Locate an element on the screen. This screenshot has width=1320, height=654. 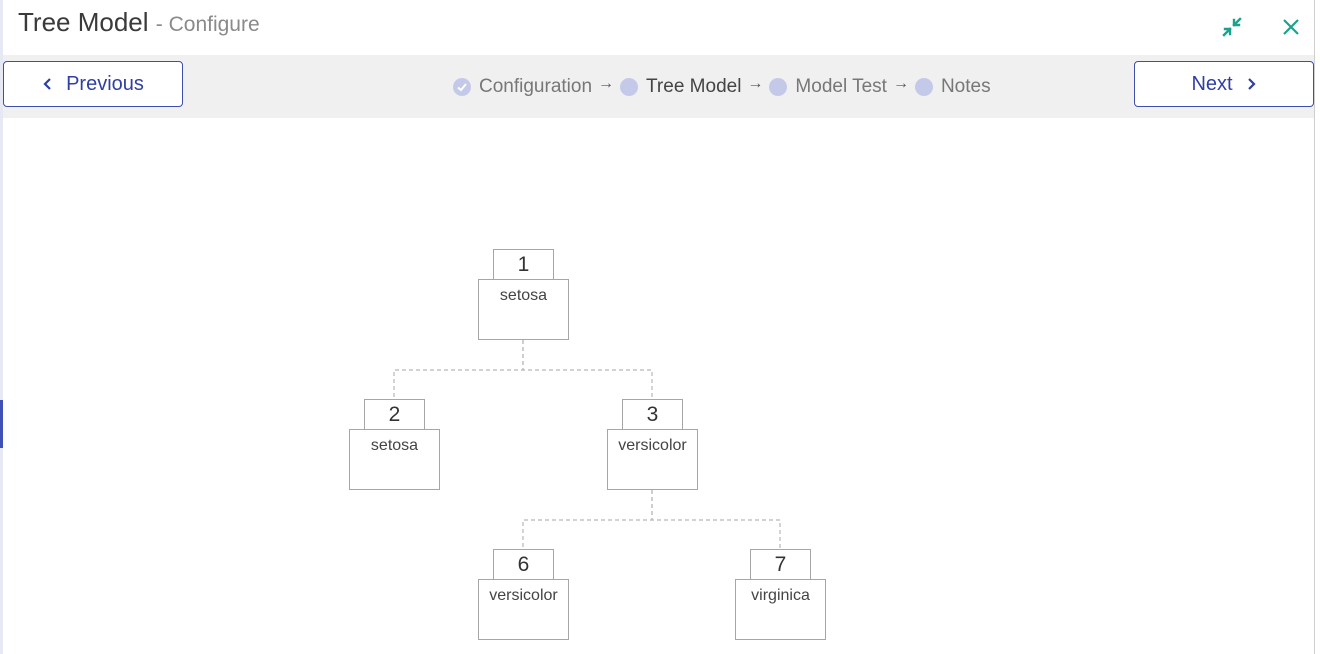
next-label: Next is located at coordinates (1212, 83).